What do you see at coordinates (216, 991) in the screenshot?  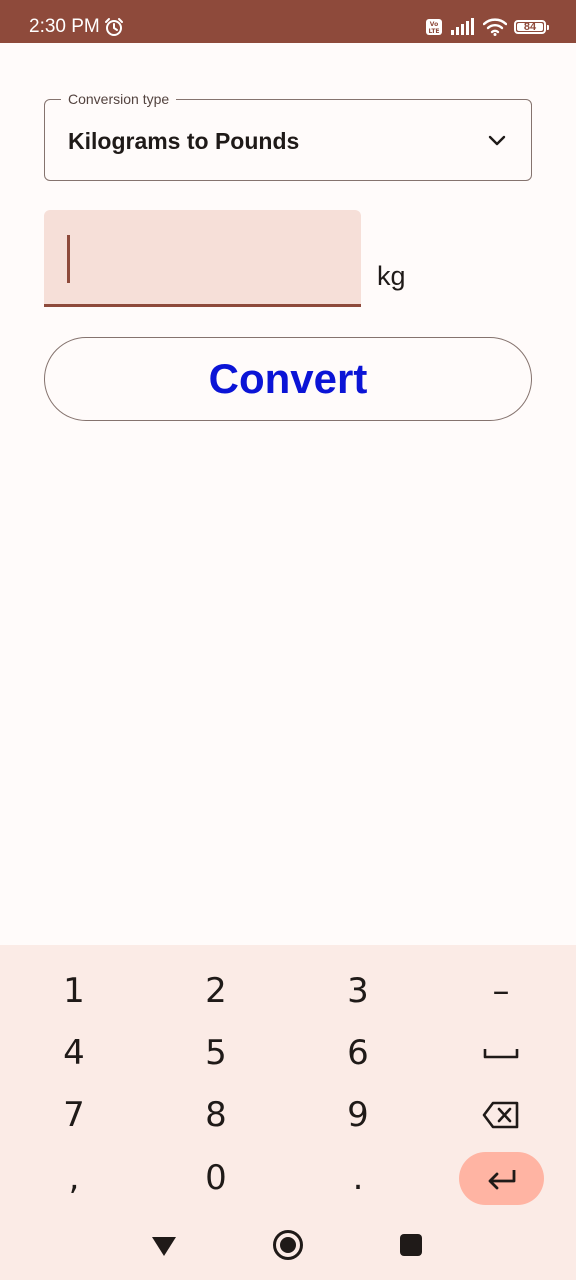 I see `key-2: 2` at bounding box center [216, 991].